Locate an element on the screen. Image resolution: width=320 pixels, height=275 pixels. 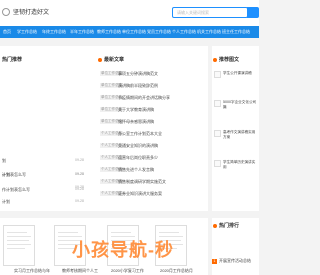
recommended-link: 学生简单历史演讲实用 is located at coordinates (240, 165).